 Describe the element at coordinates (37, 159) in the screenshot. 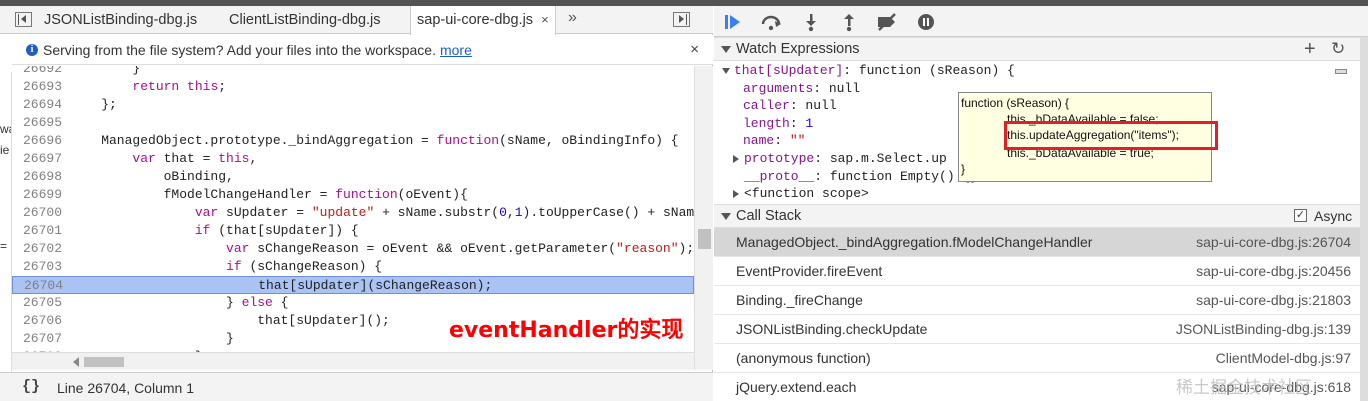

I see `line-number: 26697` at that location.